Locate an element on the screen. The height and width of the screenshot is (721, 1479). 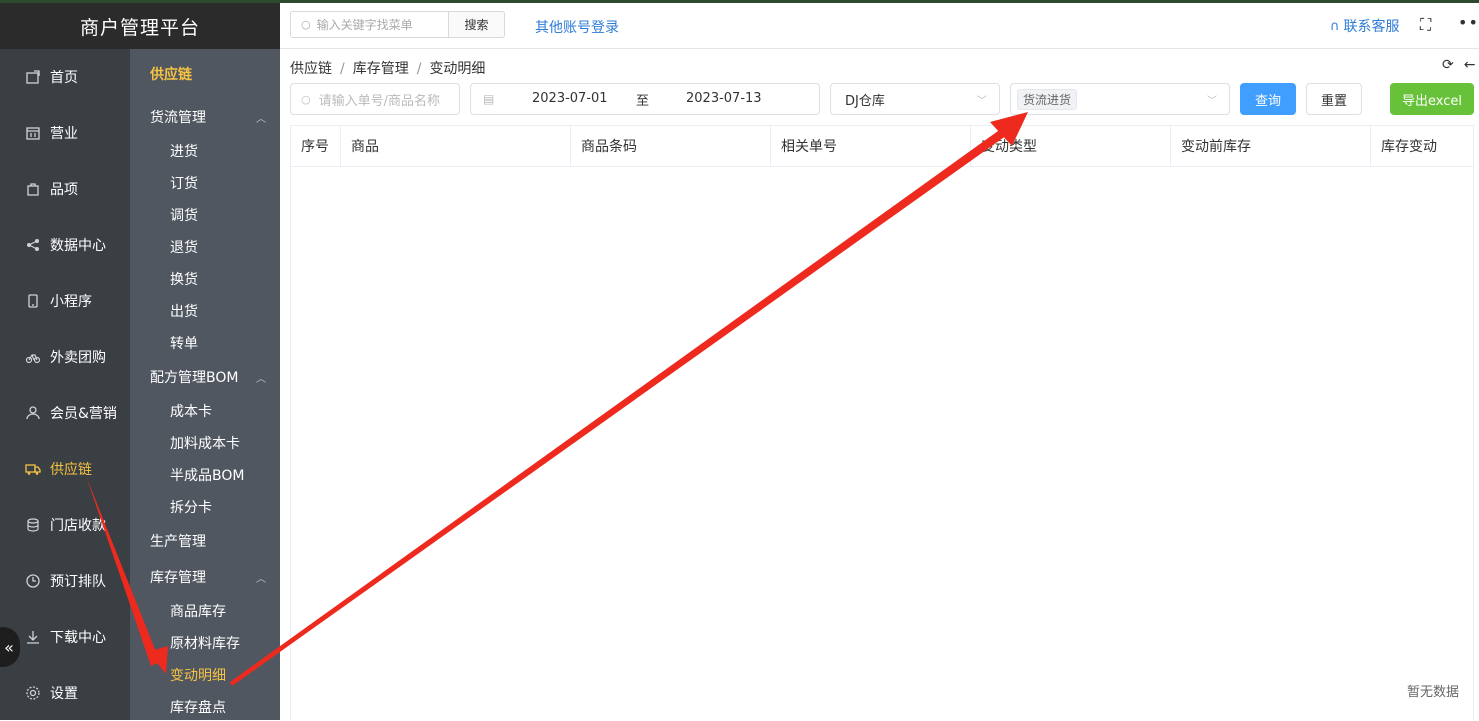
other-account-login-link: 其他账号登录 is located at coordinates (577, 27).